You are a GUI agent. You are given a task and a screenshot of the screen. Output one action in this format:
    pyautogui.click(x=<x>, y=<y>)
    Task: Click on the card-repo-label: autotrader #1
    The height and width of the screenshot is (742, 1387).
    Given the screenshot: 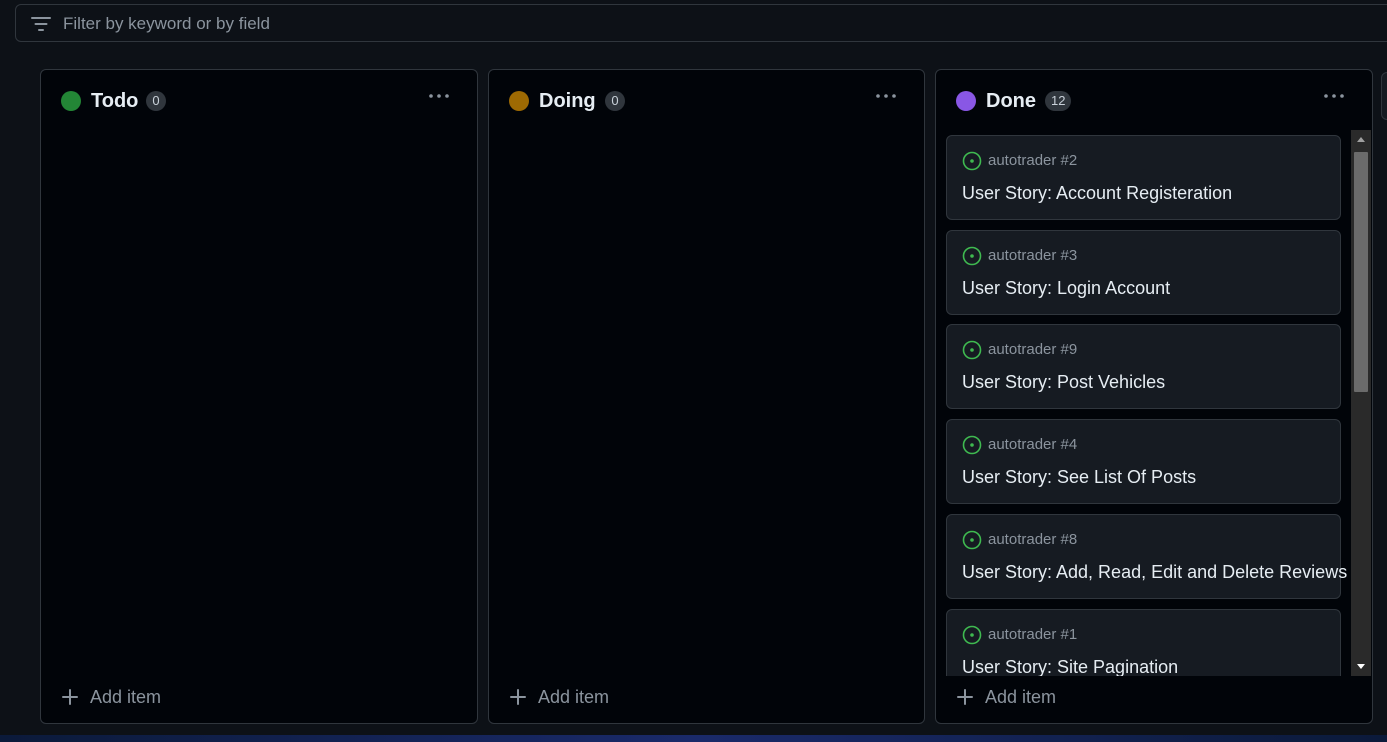 What is the action you would take?
    pyautogui.click(x=1032, y=635)
    